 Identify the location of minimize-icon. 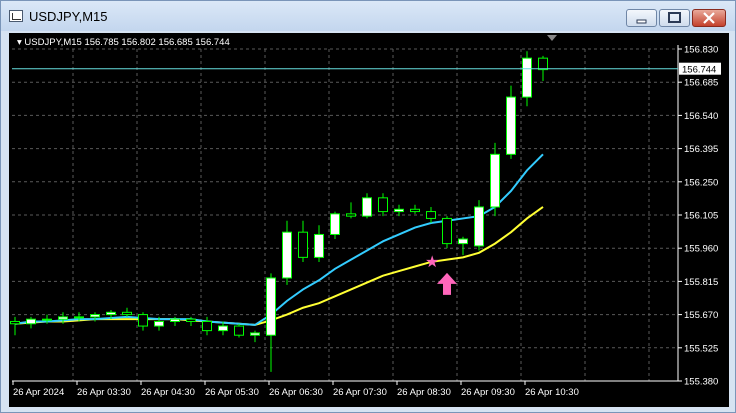
(641, 21).